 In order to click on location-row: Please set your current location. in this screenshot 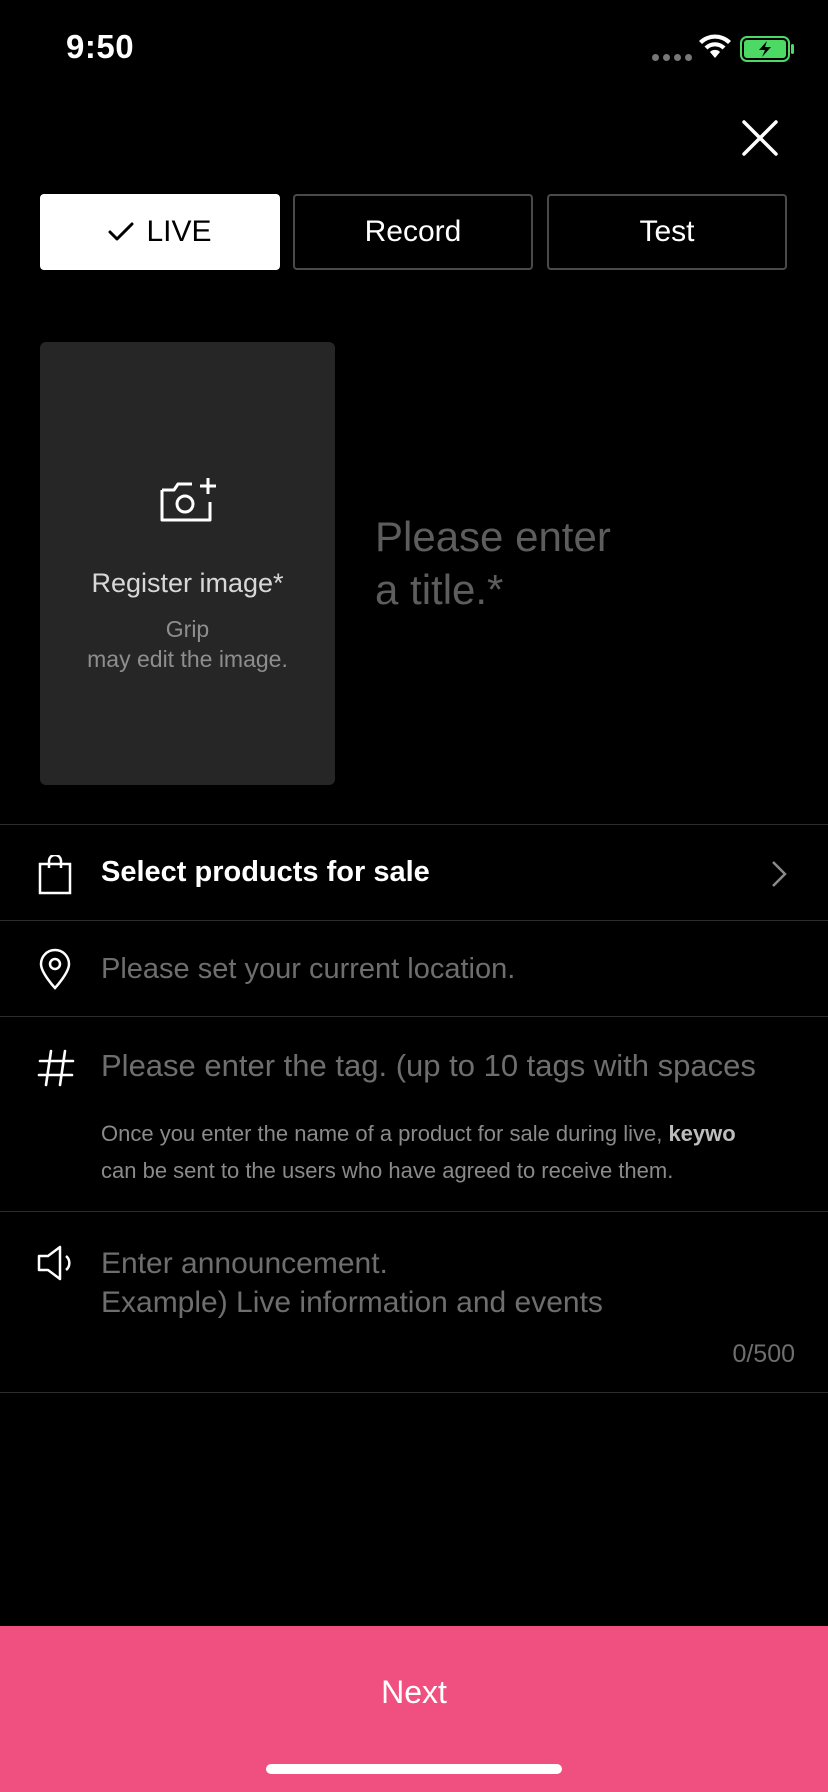, I will do `click(414, 968)`.